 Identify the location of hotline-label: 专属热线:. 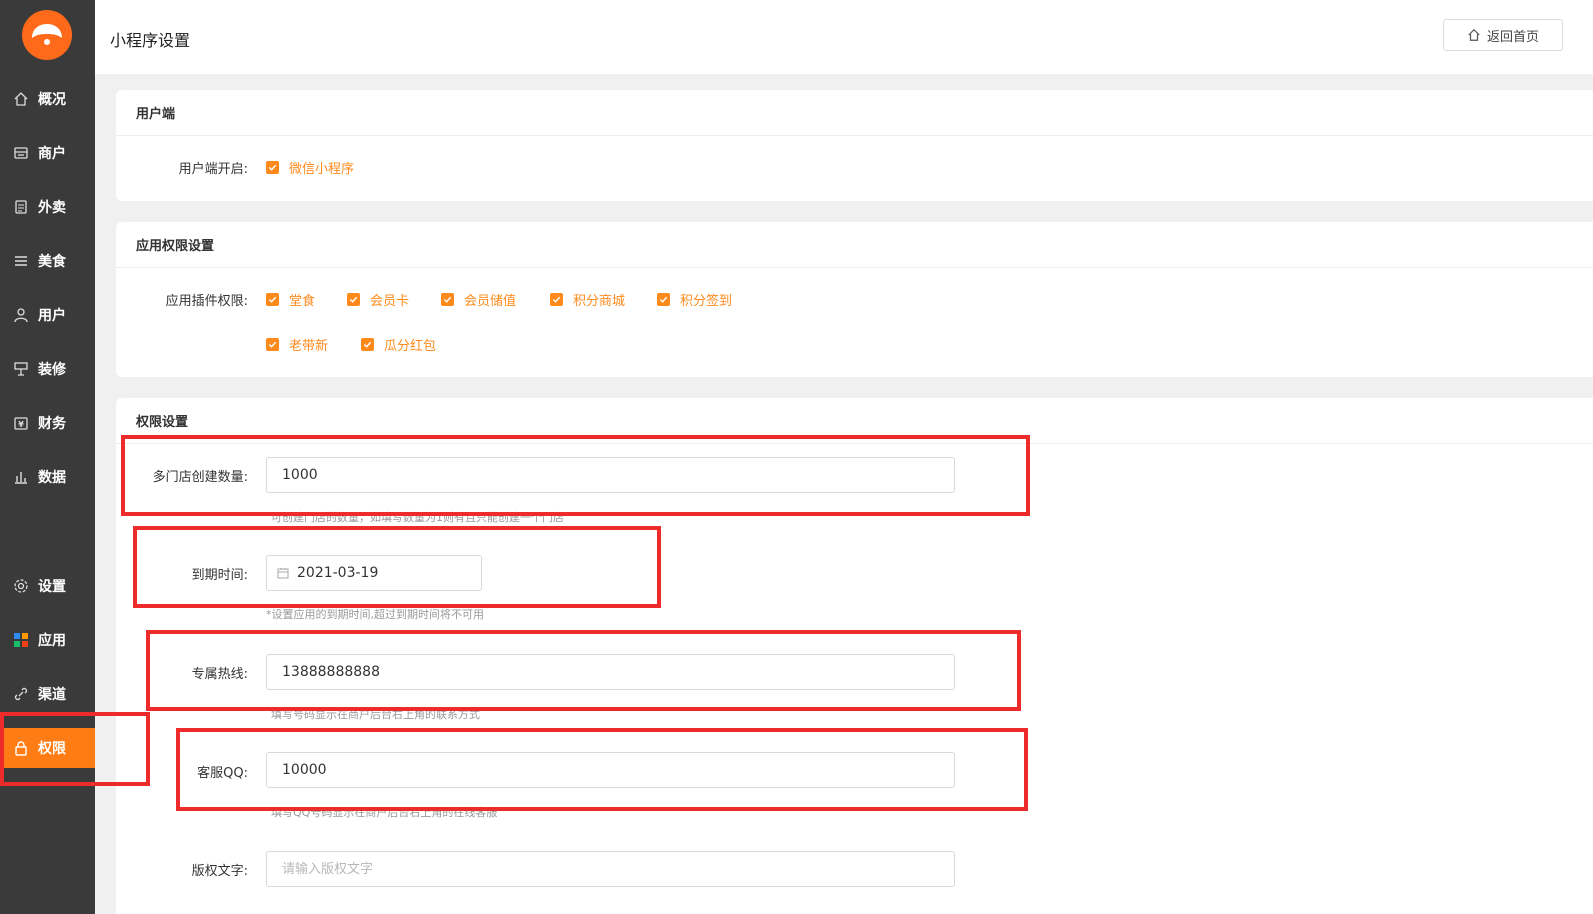
(219, 674).